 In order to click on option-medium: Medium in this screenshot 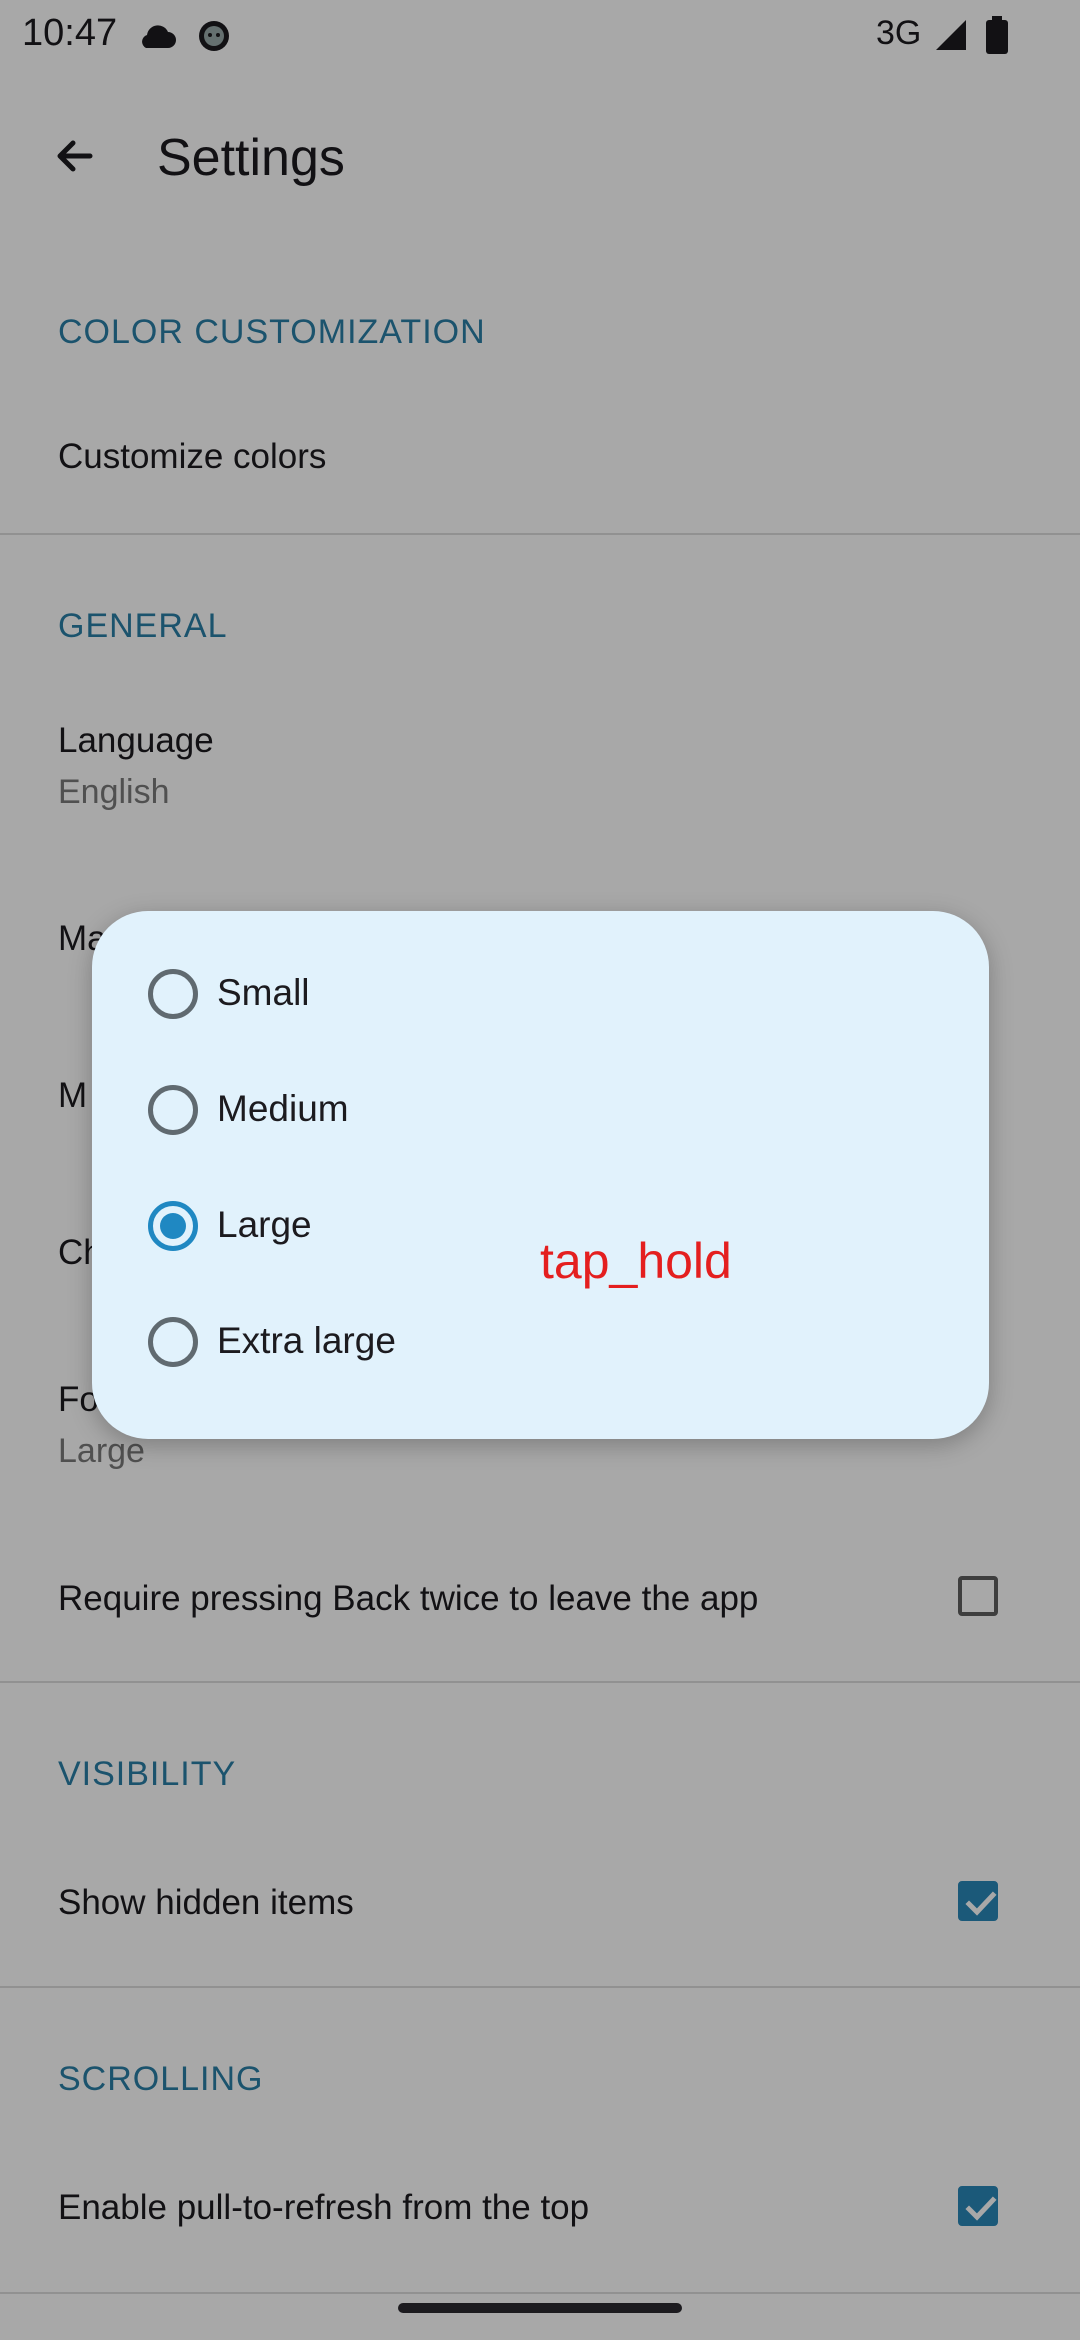, I will do `click(540, 1114)`.